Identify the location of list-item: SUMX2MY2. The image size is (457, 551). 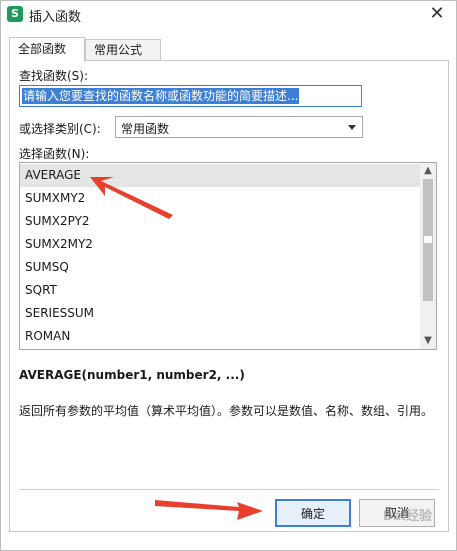
(220, 244).